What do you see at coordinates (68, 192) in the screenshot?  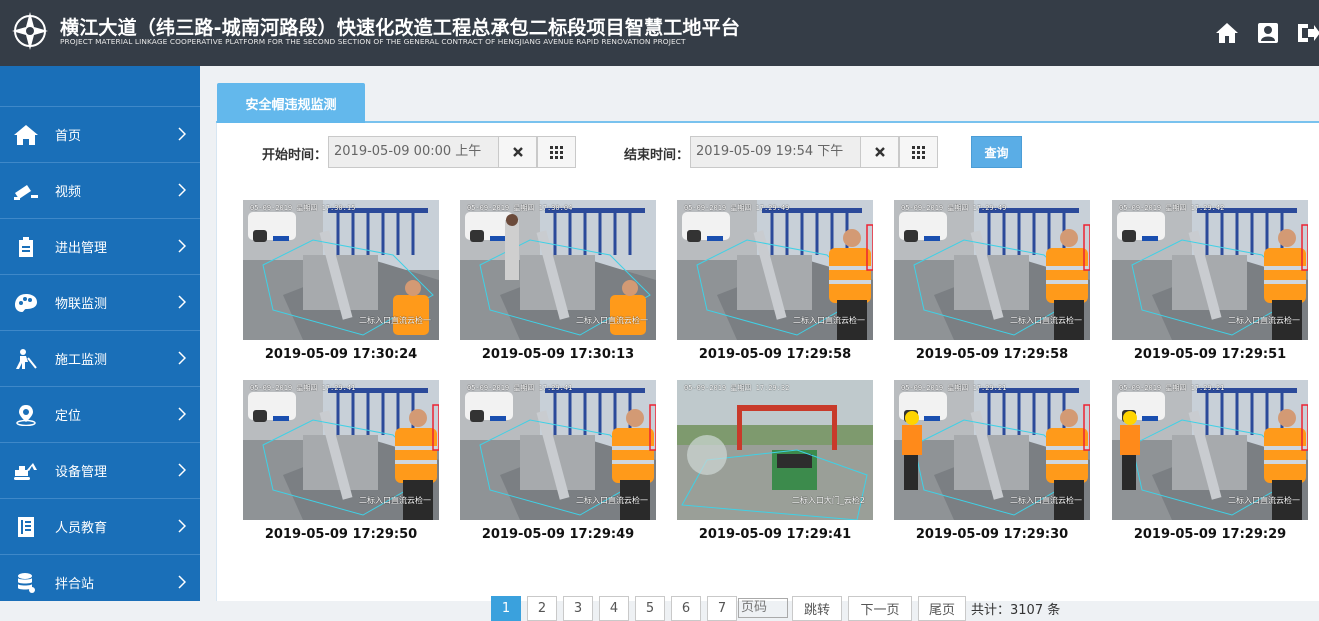 I see `sidebar-item-label: 视频` at bounding box center [68, 192].